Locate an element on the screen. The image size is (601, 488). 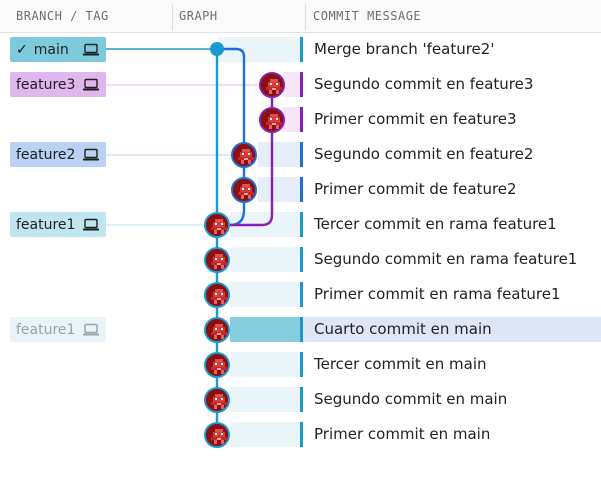
commit-message: Tercer commit en rama feature1 is located at coordinates (435, 224).